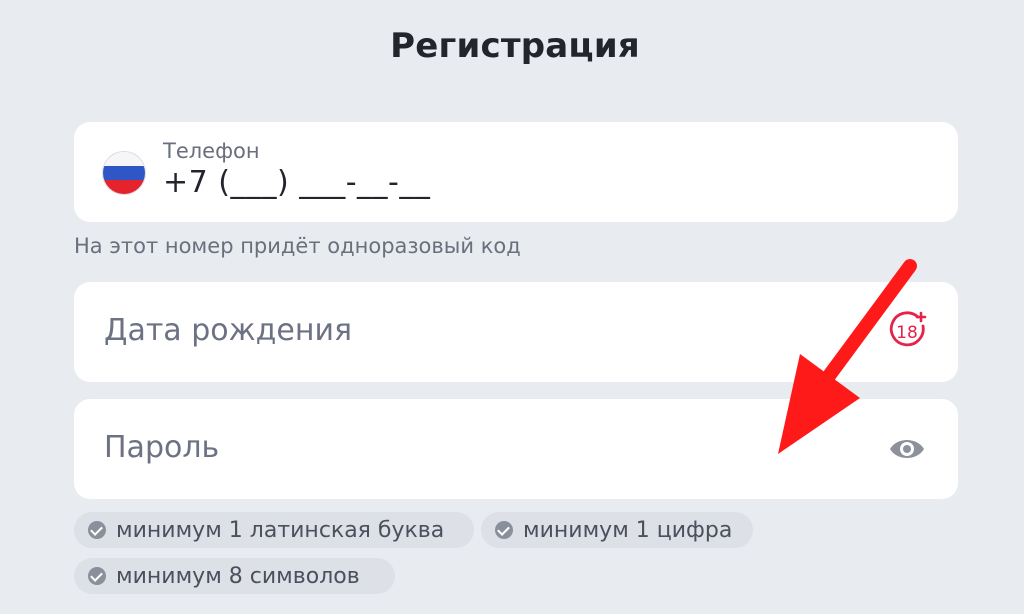  What do you see at coordinates (628, 530) in the screenshot?
I see `requirement-label: минимум 1 цифра` at bounding box center [628, 530].